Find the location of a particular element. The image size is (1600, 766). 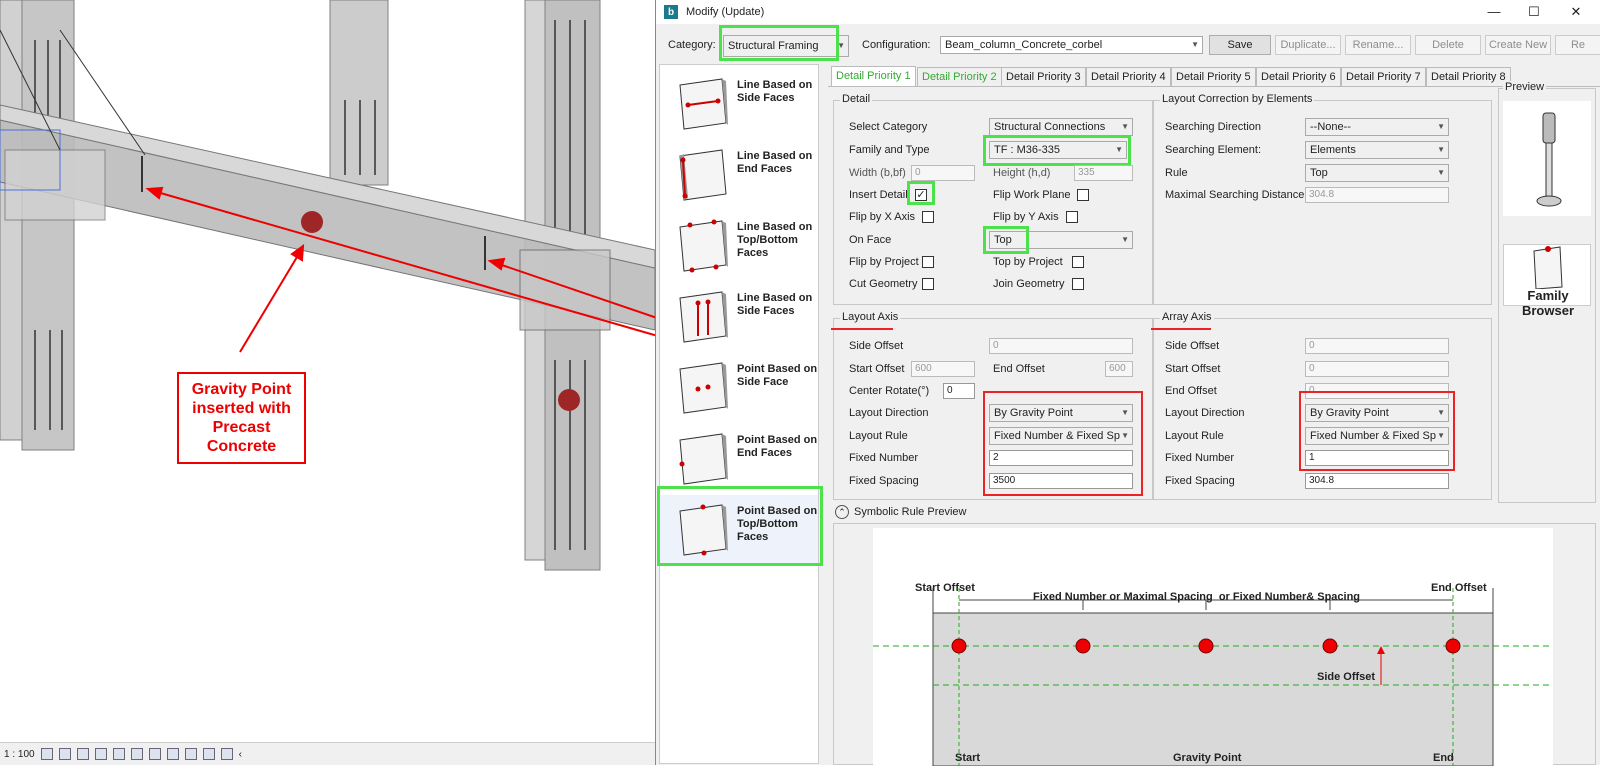

tab-detail-priority-4: Detail Priority 4 is located at coordinates (1128, 76).